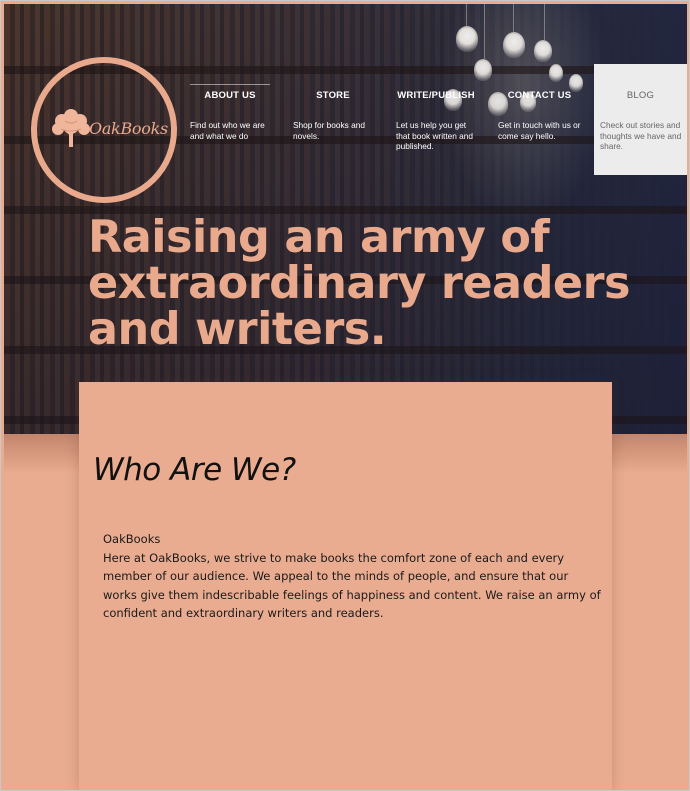 The width and height of the screenshot is (690, 791). I want to click on about-subtitle: OakBooks, so click(132, 539).